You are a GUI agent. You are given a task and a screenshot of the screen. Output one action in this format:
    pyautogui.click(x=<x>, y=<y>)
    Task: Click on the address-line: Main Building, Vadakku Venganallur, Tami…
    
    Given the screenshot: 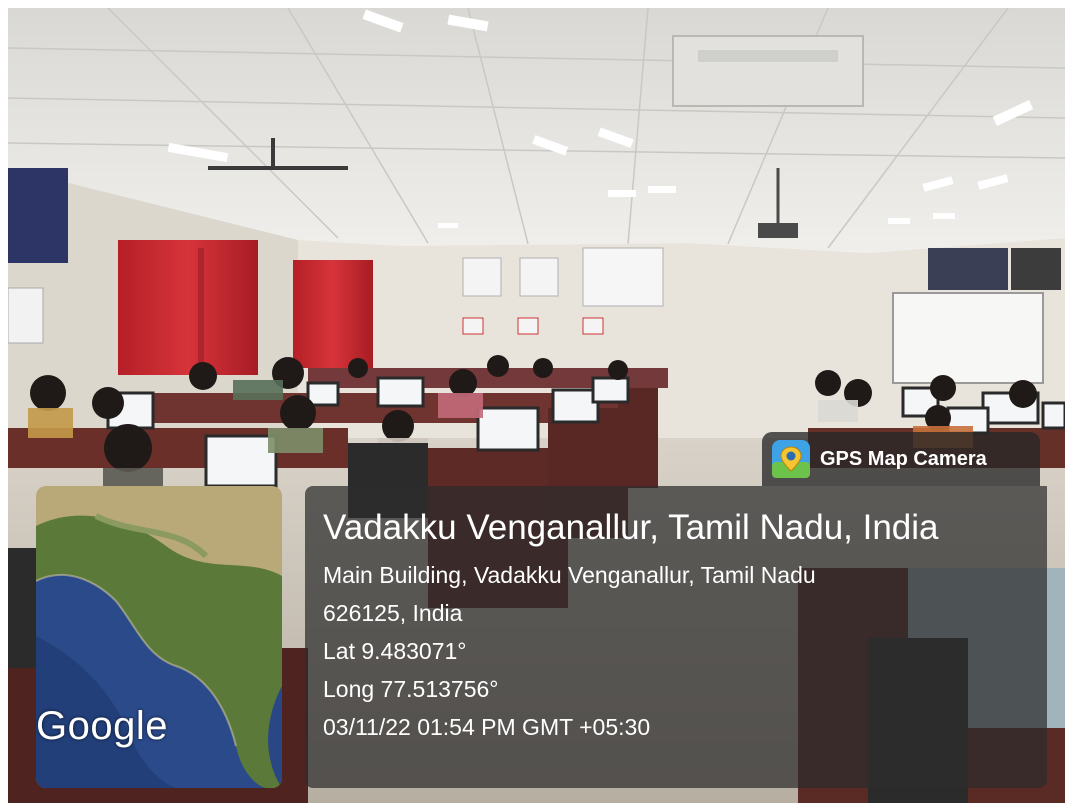 What is the action you would take?
    pyautogui.click(x=569, y=575)
    